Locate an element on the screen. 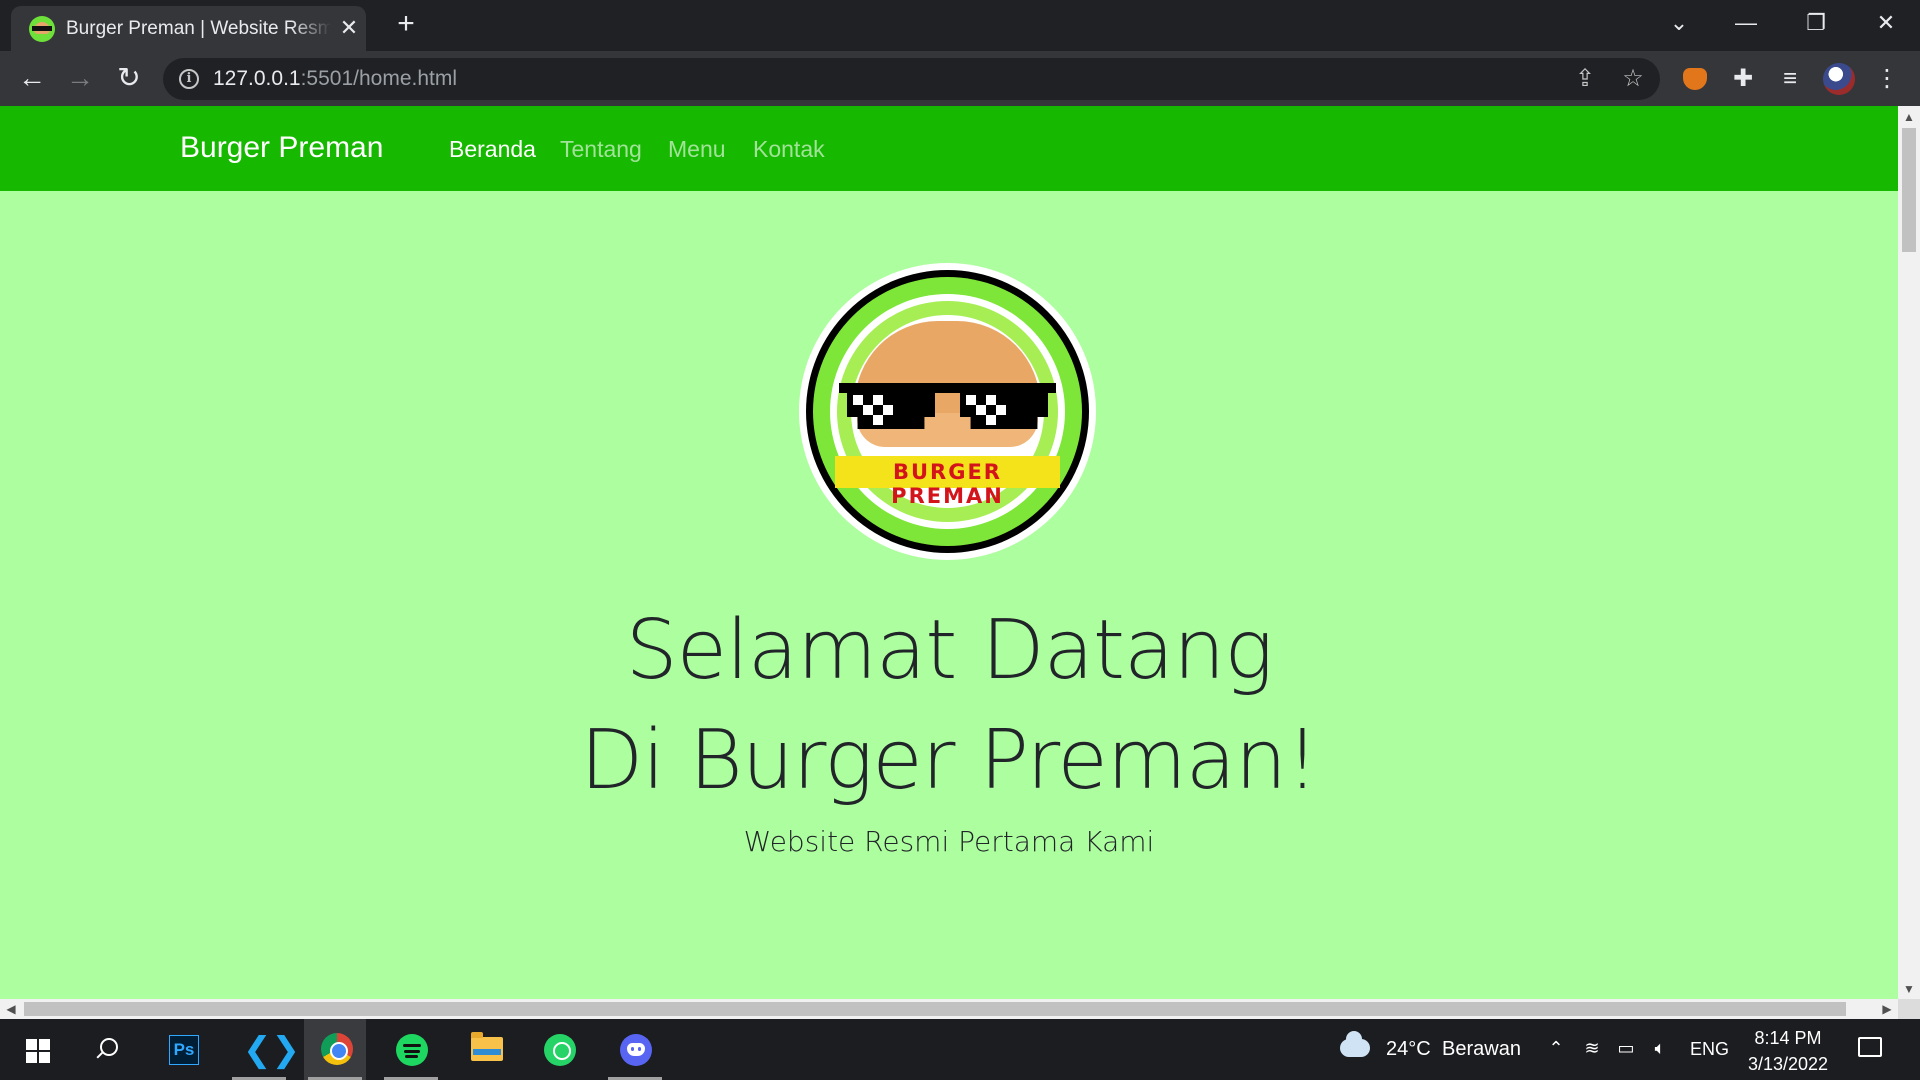 This screenshot has height=1080, width=1920. scroll-up-arrow-icon: ▲ is located at coordinates (1909, 117).